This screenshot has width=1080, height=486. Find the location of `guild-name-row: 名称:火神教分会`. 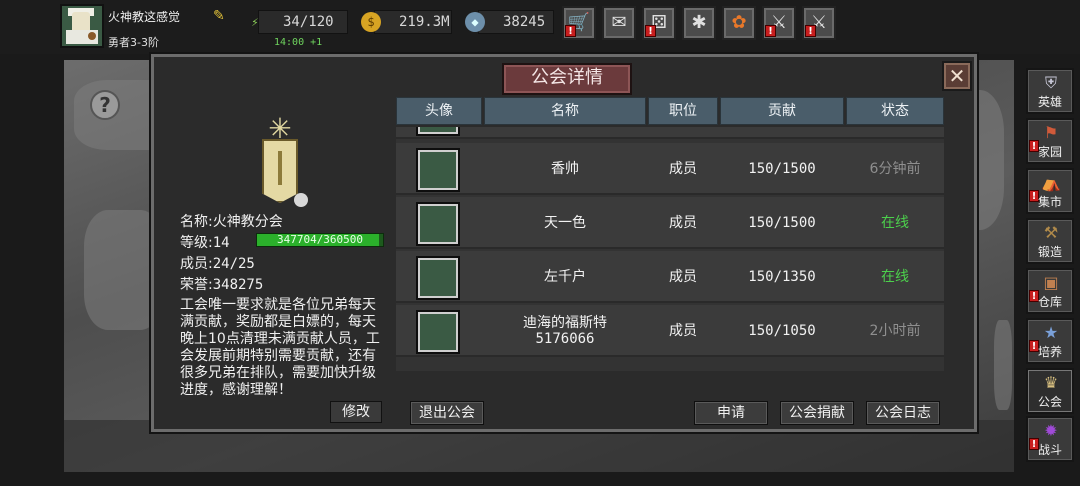

guild-name-row: 名称:火神教分会 is located at coordinates (231, 221).